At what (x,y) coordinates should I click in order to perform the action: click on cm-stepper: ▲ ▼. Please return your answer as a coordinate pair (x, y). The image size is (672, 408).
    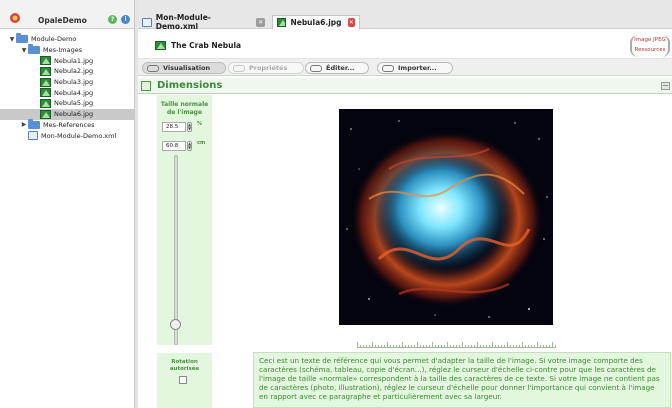
    Looking at the image, I should click on (189, 146).